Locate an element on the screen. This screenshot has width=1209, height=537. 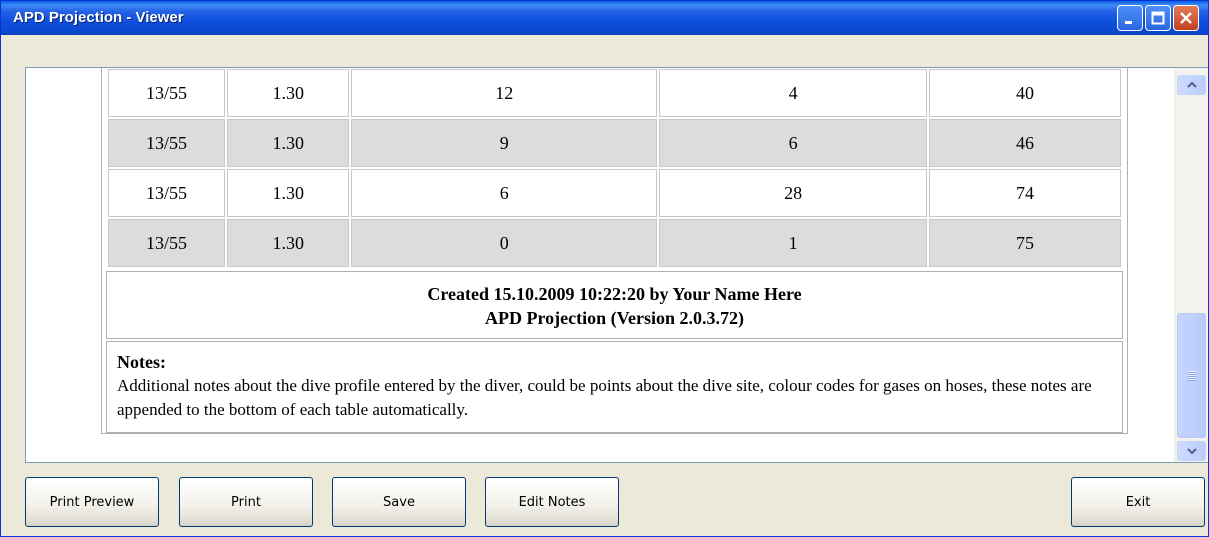
scroll-thumb is located at coordinates (1191, 375).